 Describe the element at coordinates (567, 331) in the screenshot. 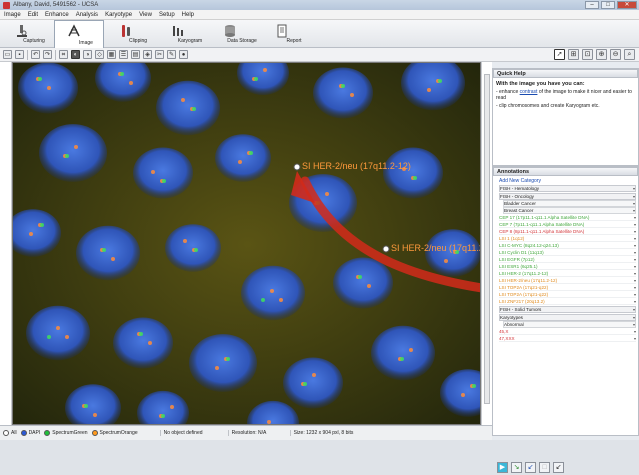

I see `annotation-item: 45,X ▾` at that location.